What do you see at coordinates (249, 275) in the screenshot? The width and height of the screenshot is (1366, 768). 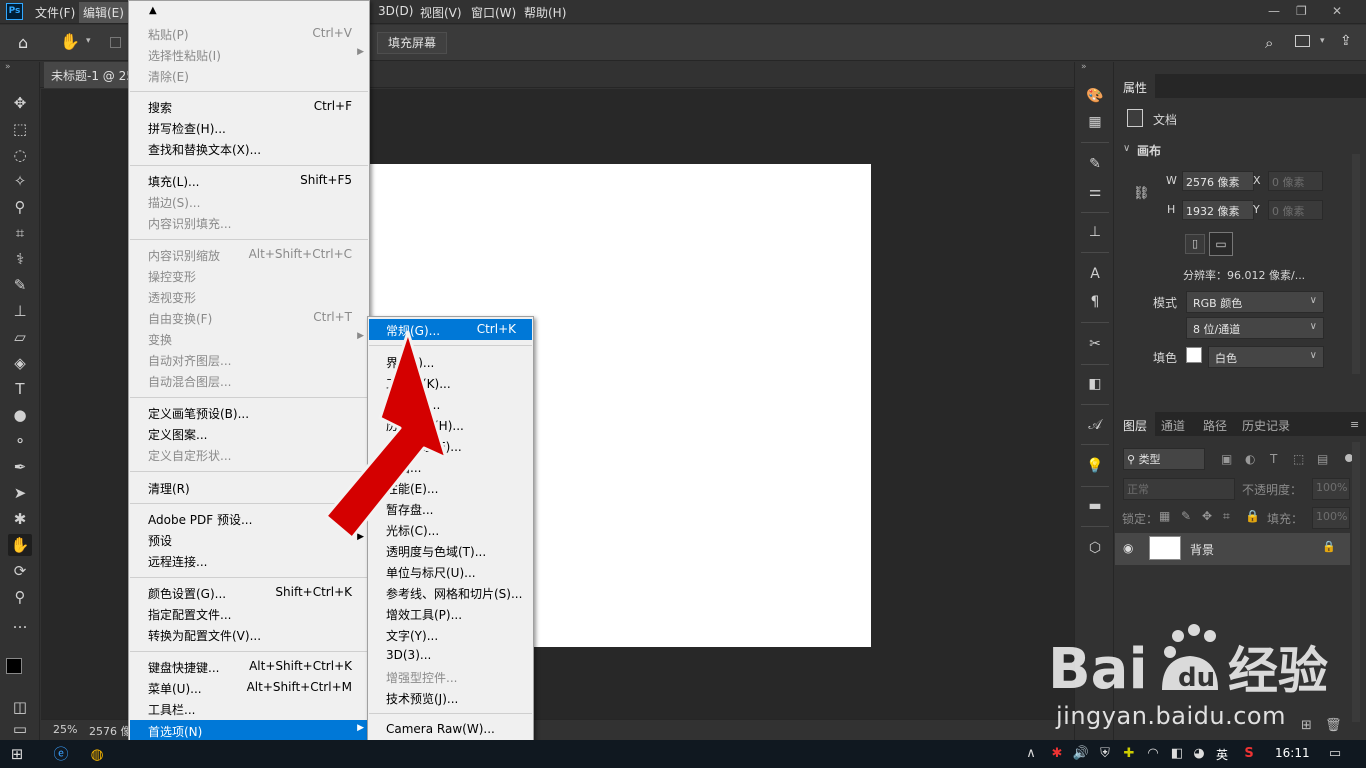 I see `menu-item-puppet-warp: 操控变形` at bounding box center [249, 275].